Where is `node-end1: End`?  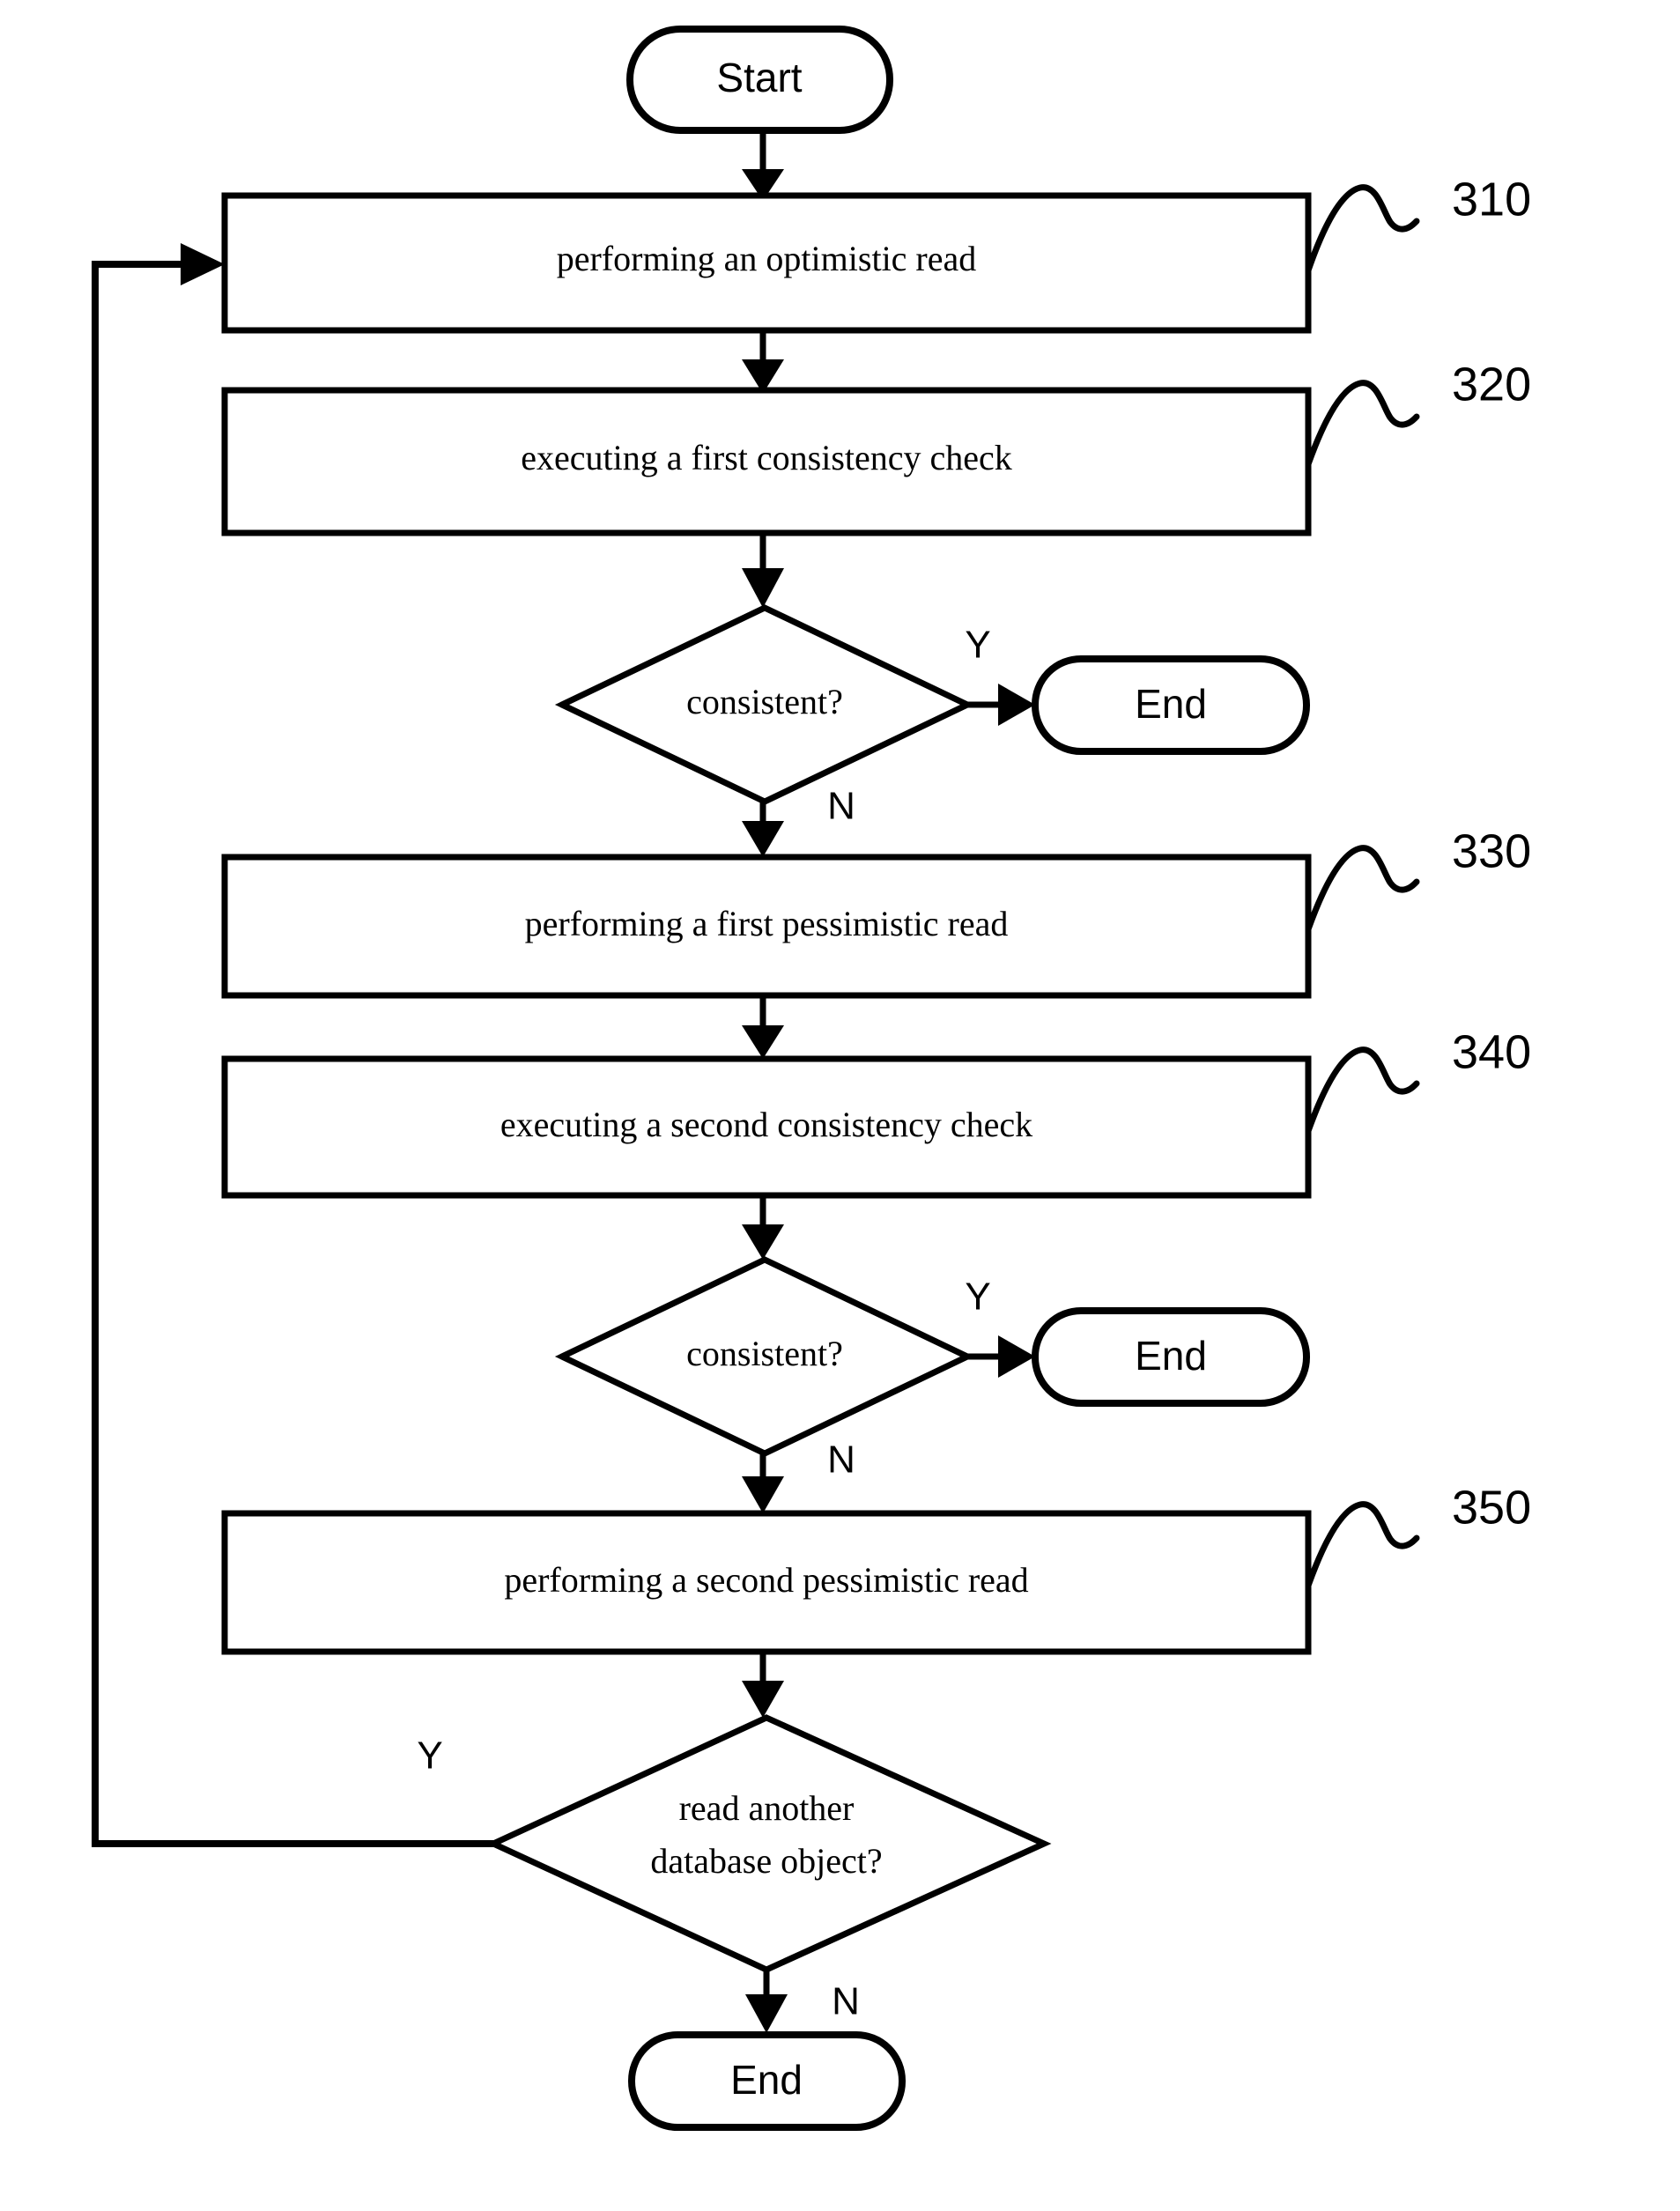
node-end1: End is located at coordinates (1171, 705).